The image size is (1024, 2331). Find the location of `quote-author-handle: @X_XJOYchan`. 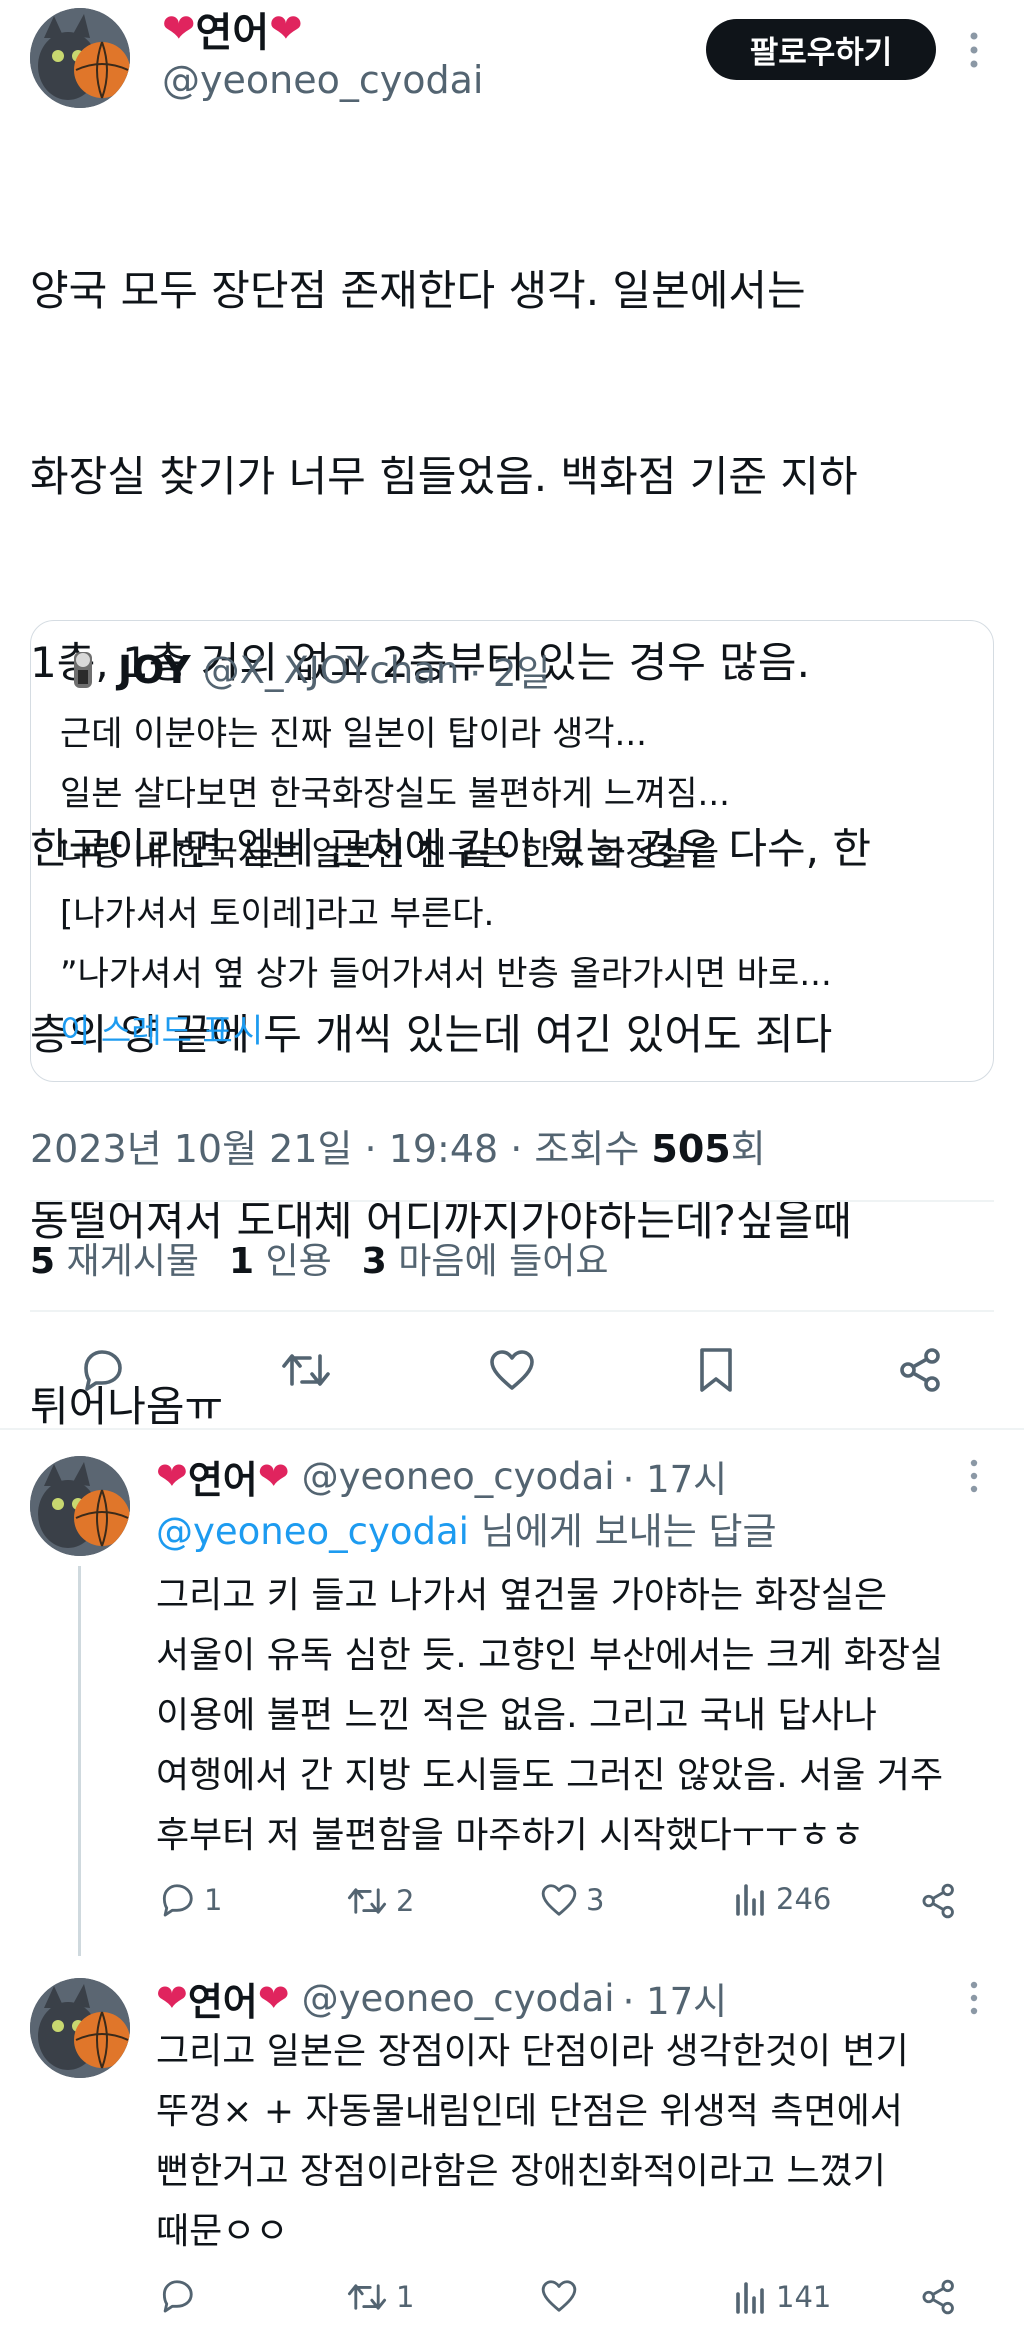

quote-author-handle: @X_XJOYchan is located at coordinates (331, 670).